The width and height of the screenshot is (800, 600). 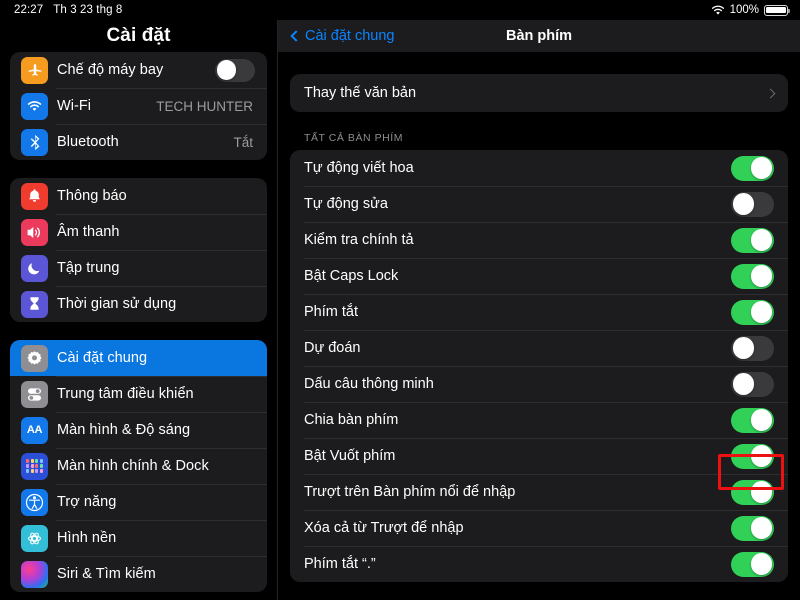 What do you see at coordinates (752, 204) in the screenshot?
I see `auto-correction-toggle` at bounding box center [752, 204].